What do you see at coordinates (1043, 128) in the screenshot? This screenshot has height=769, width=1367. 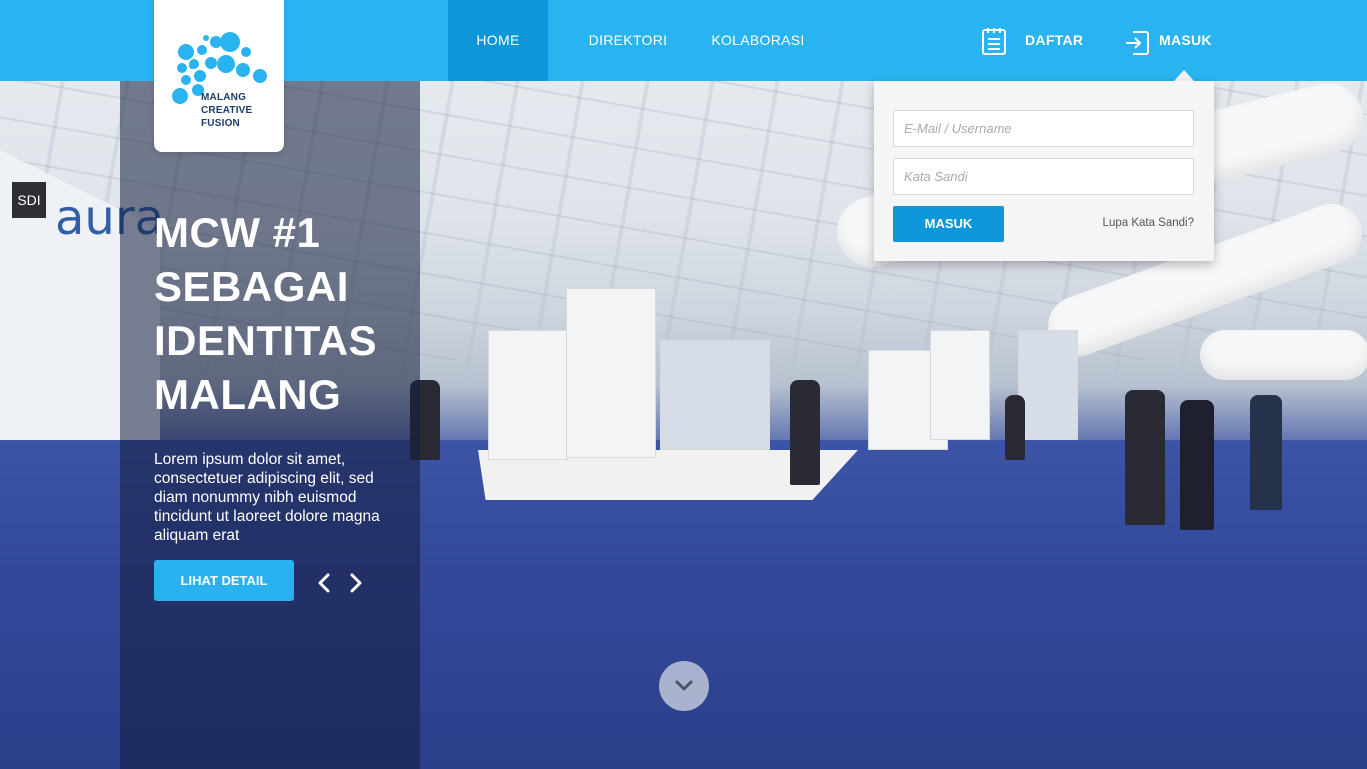 I see `email-input` at bounding box center [1043, 128].